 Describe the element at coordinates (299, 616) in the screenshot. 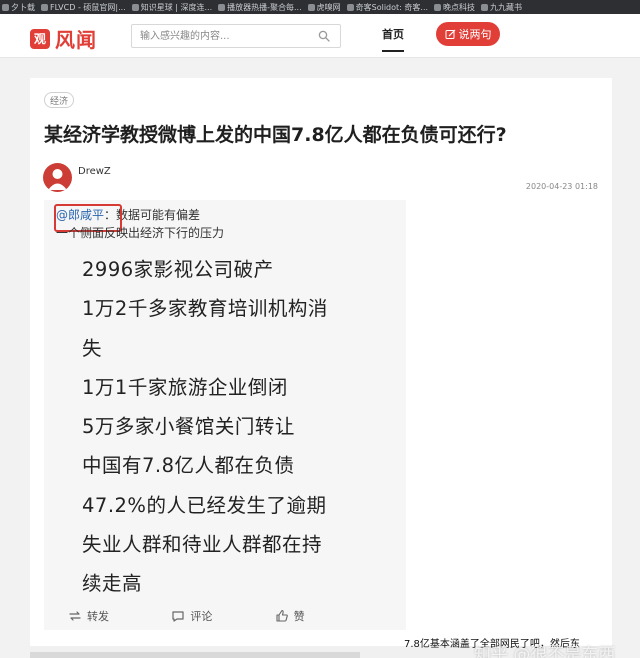

I see `like-label: 赞` at that location.